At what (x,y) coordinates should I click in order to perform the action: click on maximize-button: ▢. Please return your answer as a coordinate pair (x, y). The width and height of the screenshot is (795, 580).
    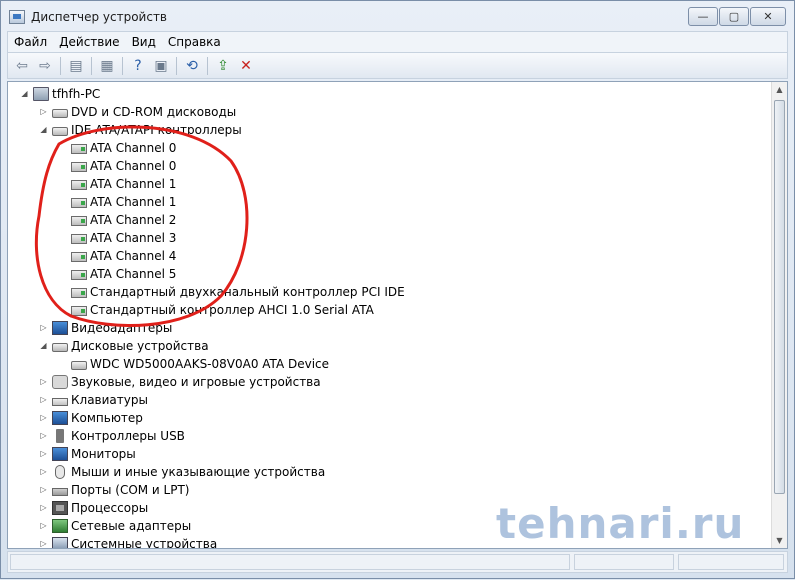
    Looking at the image, I should click on (734, 16).